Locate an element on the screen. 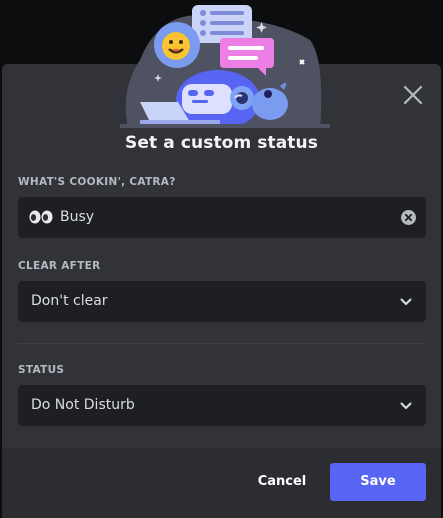 The image size is (443, 518). clear-after-select: Don't clear is located at coordinates (222, 301).